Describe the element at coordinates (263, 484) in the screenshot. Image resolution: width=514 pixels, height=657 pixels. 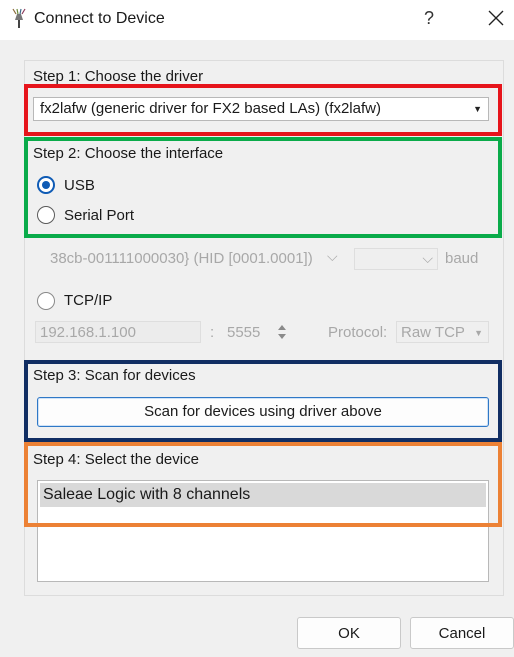
I see `step4-highlight-box` at that location.